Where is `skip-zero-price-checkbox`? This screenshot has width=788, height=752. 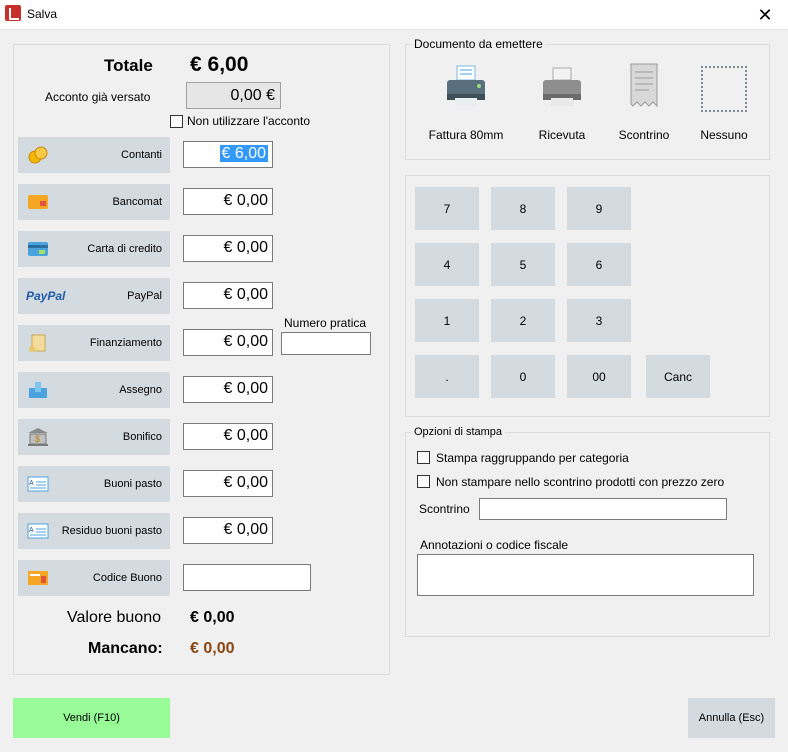 skip-zero-price-checkbox is located at coordinates (423, 481).